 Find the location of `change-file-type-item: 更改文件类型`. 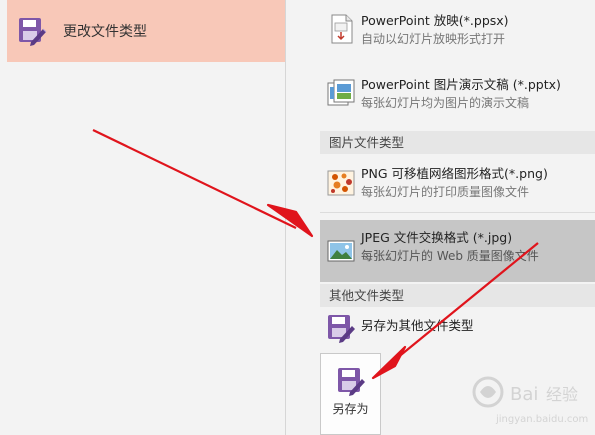

change-file-type-item: 更改文件类型 is located at coordinates (146, 31).